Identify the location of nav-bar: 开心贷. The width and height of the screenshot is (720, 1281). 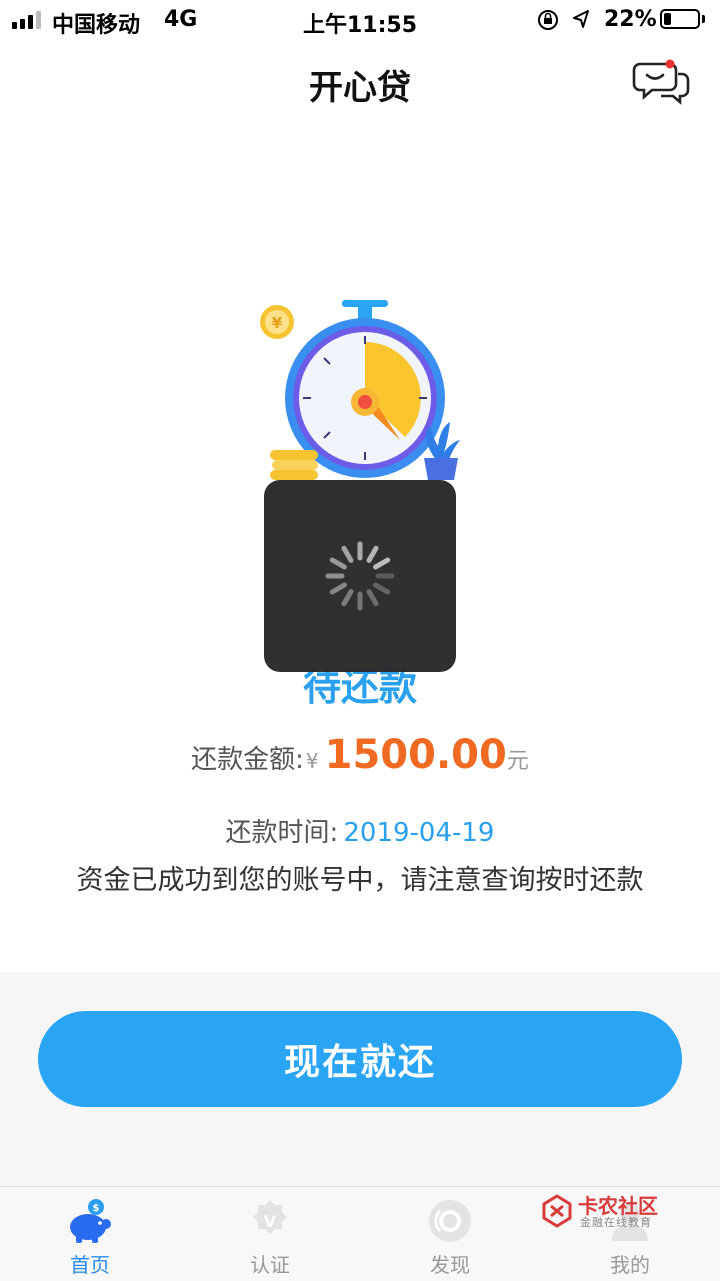
(360, 80).